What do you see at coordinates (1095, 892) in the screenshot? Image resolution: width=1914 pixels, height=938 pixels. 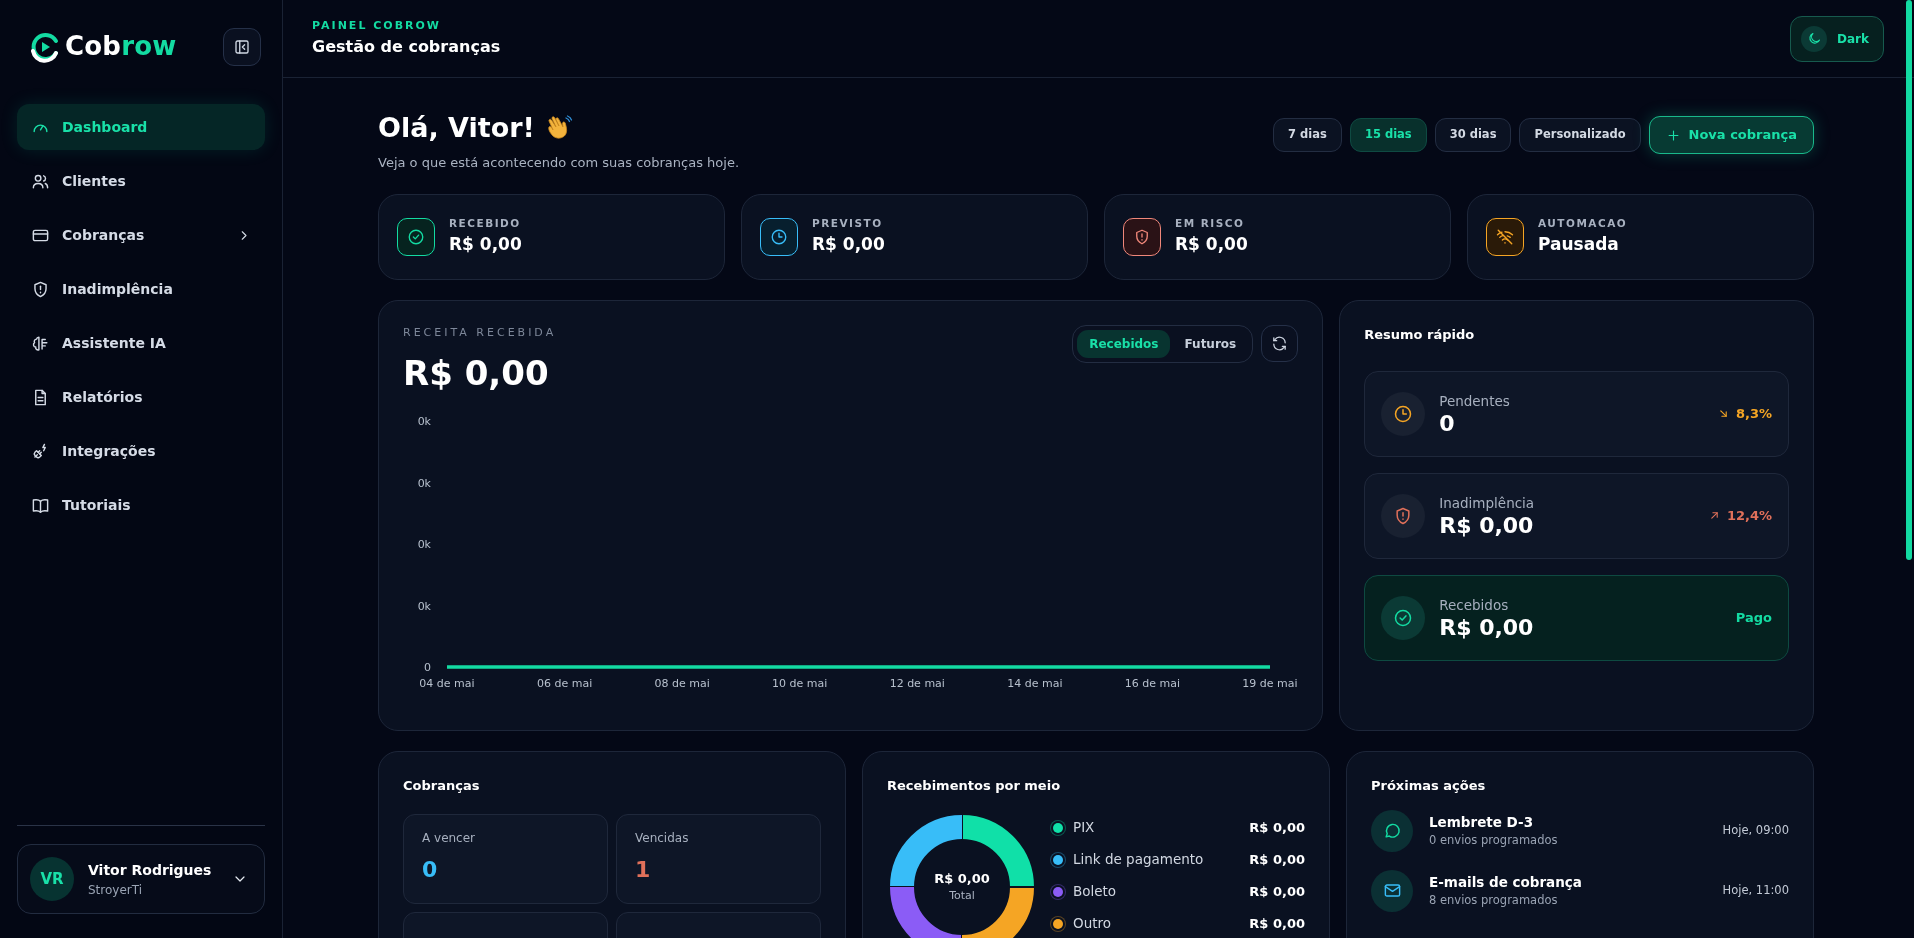 I see `legend-label: Boleto` at bounding box center [1095, 892].